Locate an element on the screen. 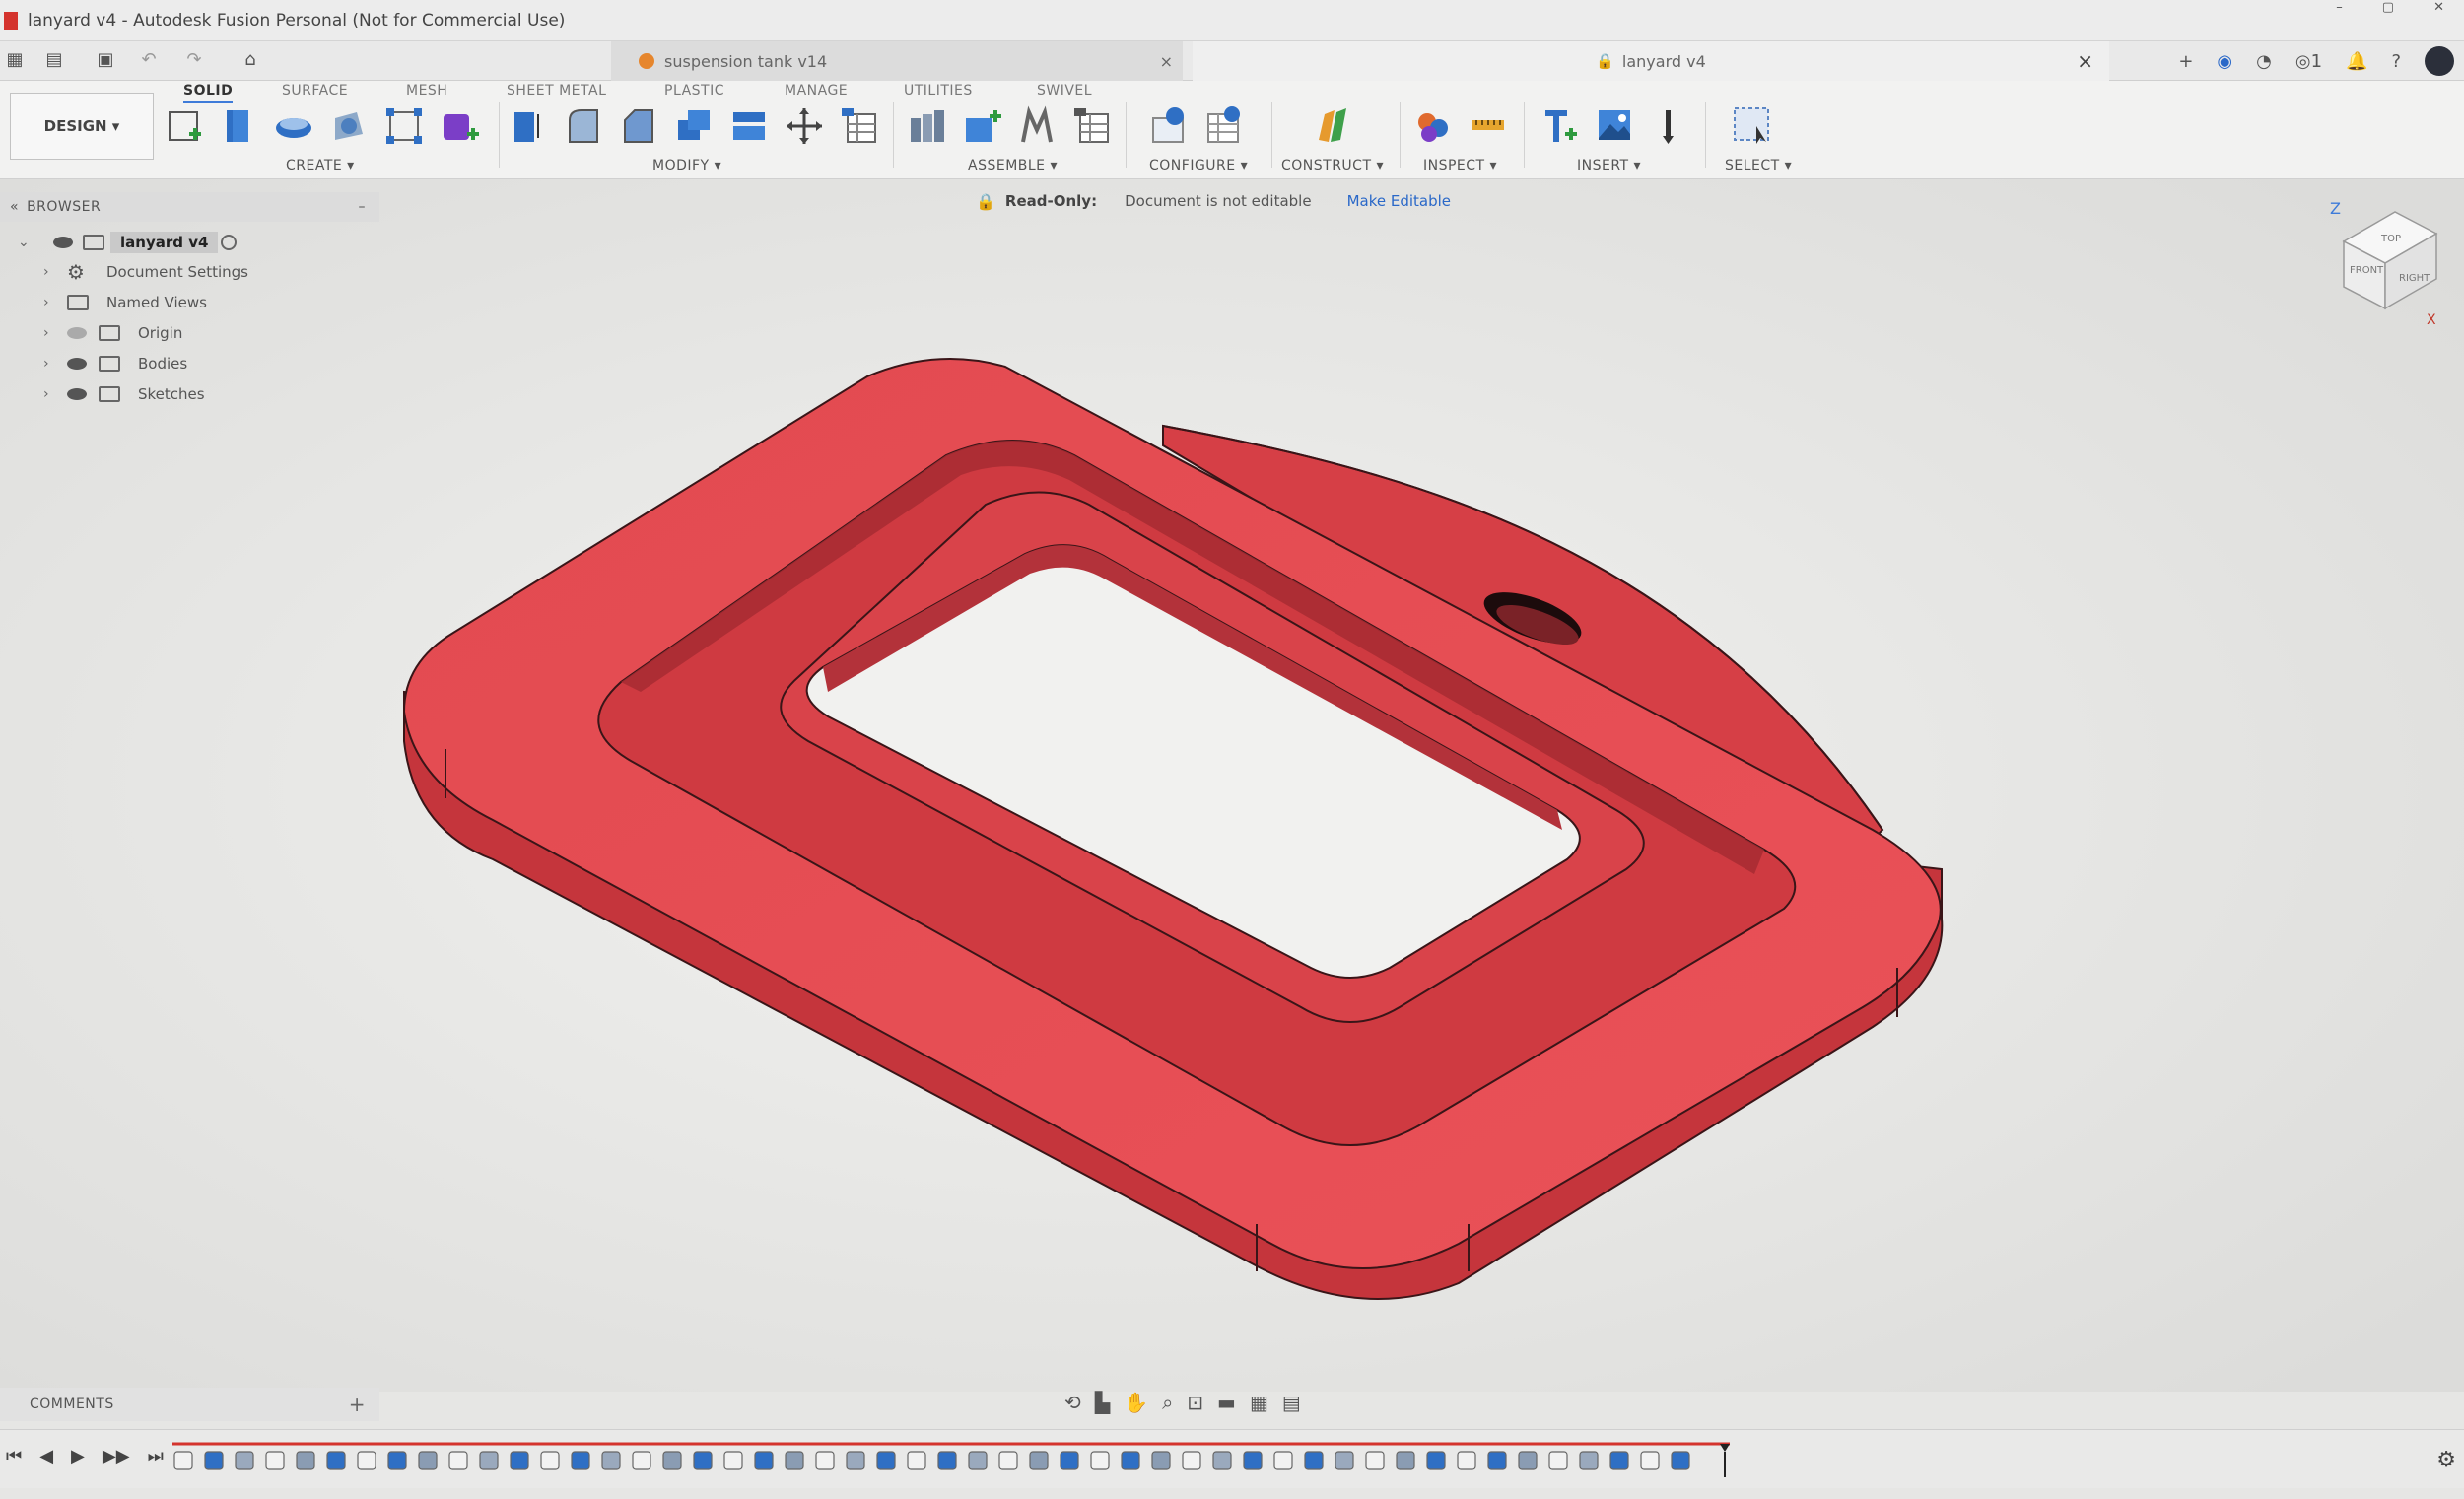 The width and height of the screenshot is (2464, 1499). viewports-icon: ▤ is located at coordinates (1291, 1403).